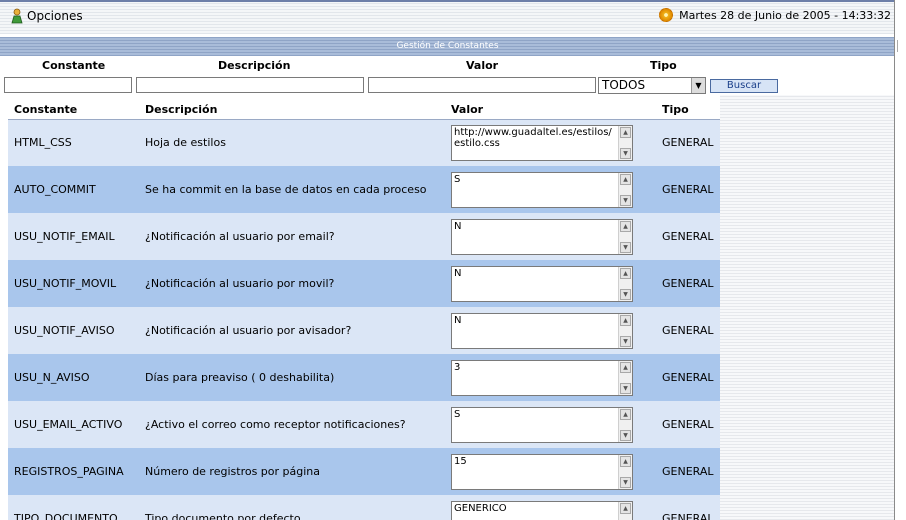 The width and height of the screenshot is (906, 520). Describe the element at coordinates (292, 377) in the screenshot. I see `cell-descripcion: Días para preaviso ( 0 deshabilita)` at that location.